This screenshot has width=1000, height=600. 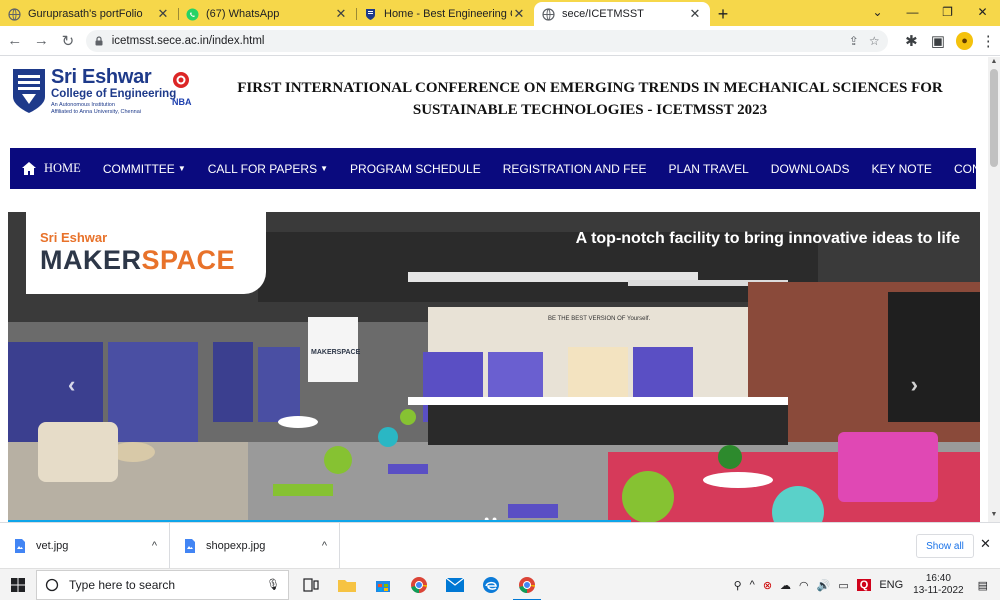 I want to click on extensions-icon: ✱, so click(x=912, y=41).